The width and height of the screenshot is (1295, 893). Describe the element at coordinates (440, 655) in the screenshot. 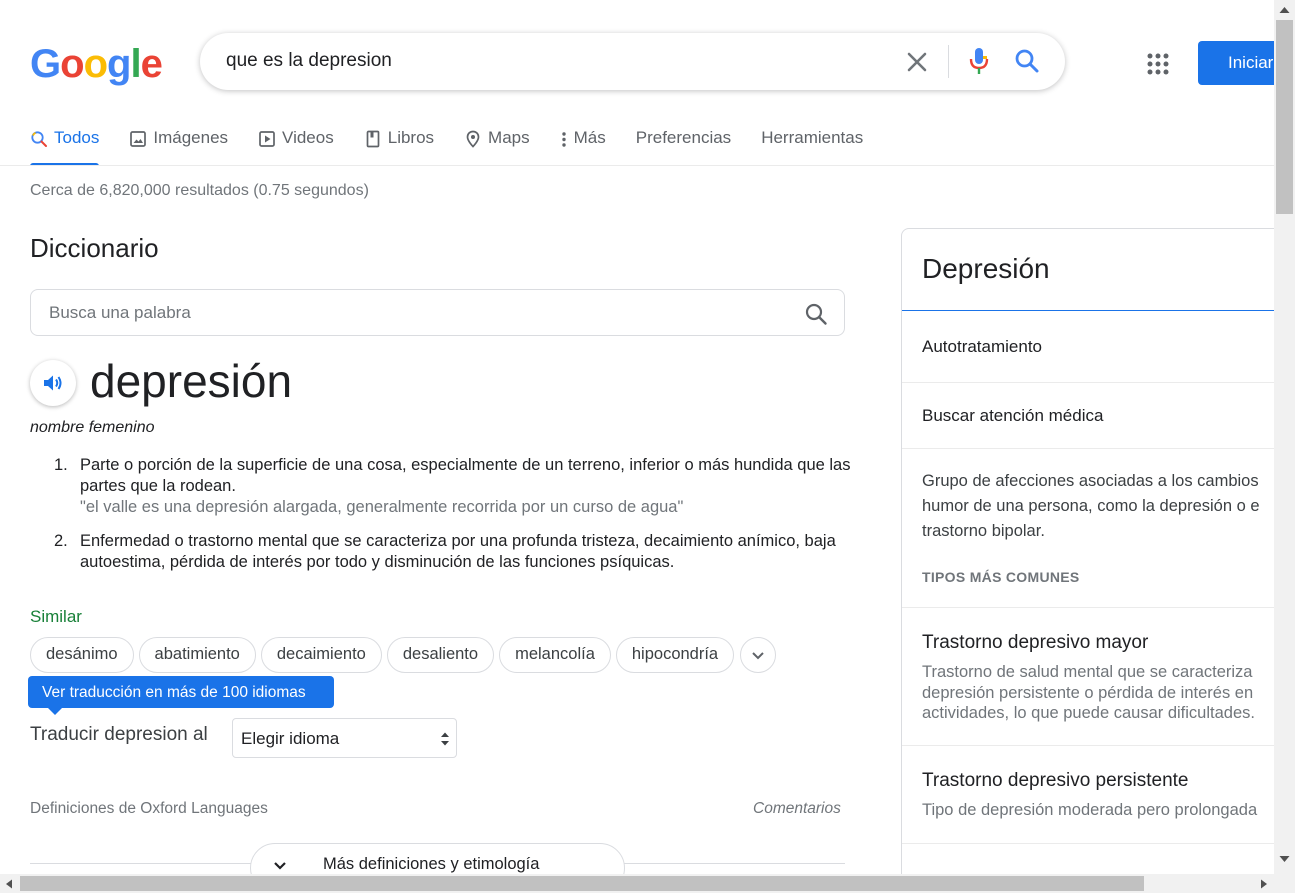

I see `similar-chip: desaliento` at that location.